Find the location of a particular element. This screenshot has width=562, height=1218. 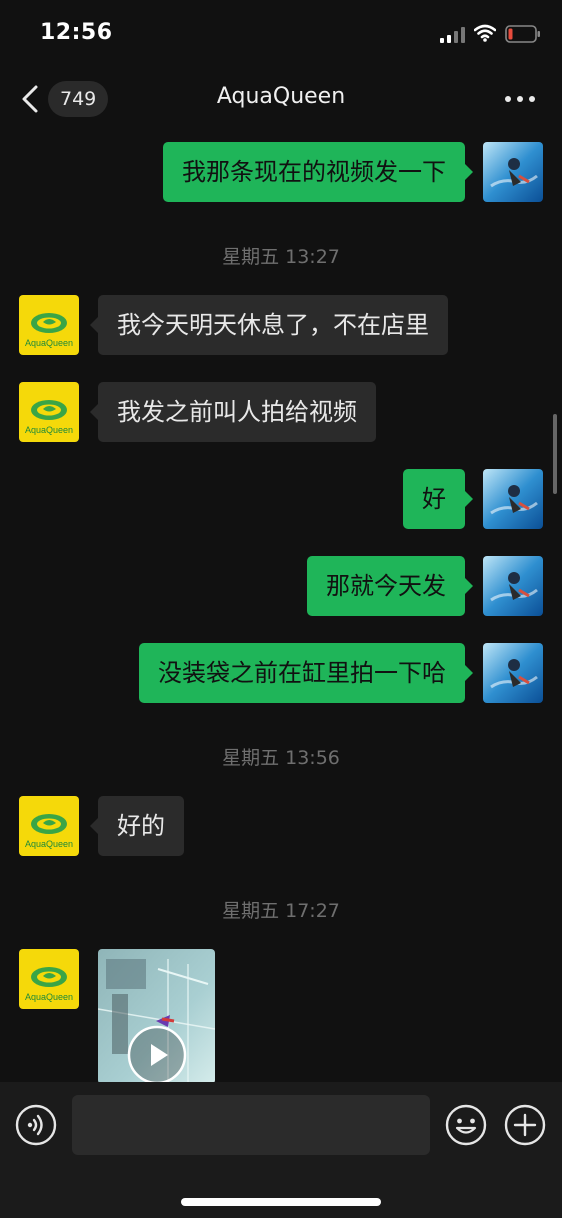

message-row: AquaQueen 我今天明天休息了，不在店里 is located at coordinates (281, 326).